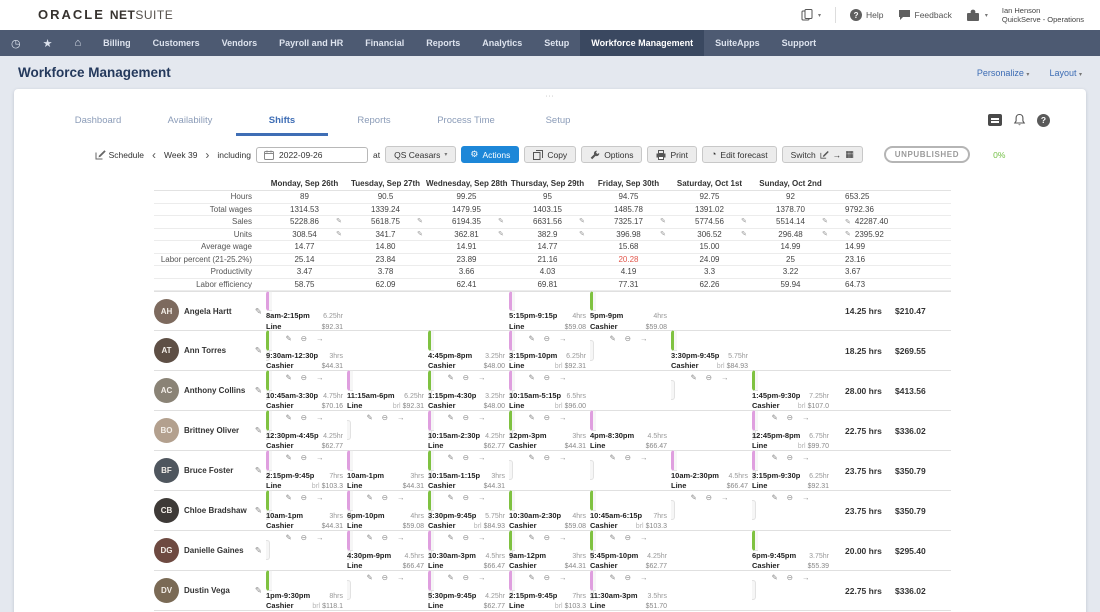  What do you see at coordinates (384, 43) in the screenshot?
I see `nav-item-financial: Financial` at bounding box center [384, 43].